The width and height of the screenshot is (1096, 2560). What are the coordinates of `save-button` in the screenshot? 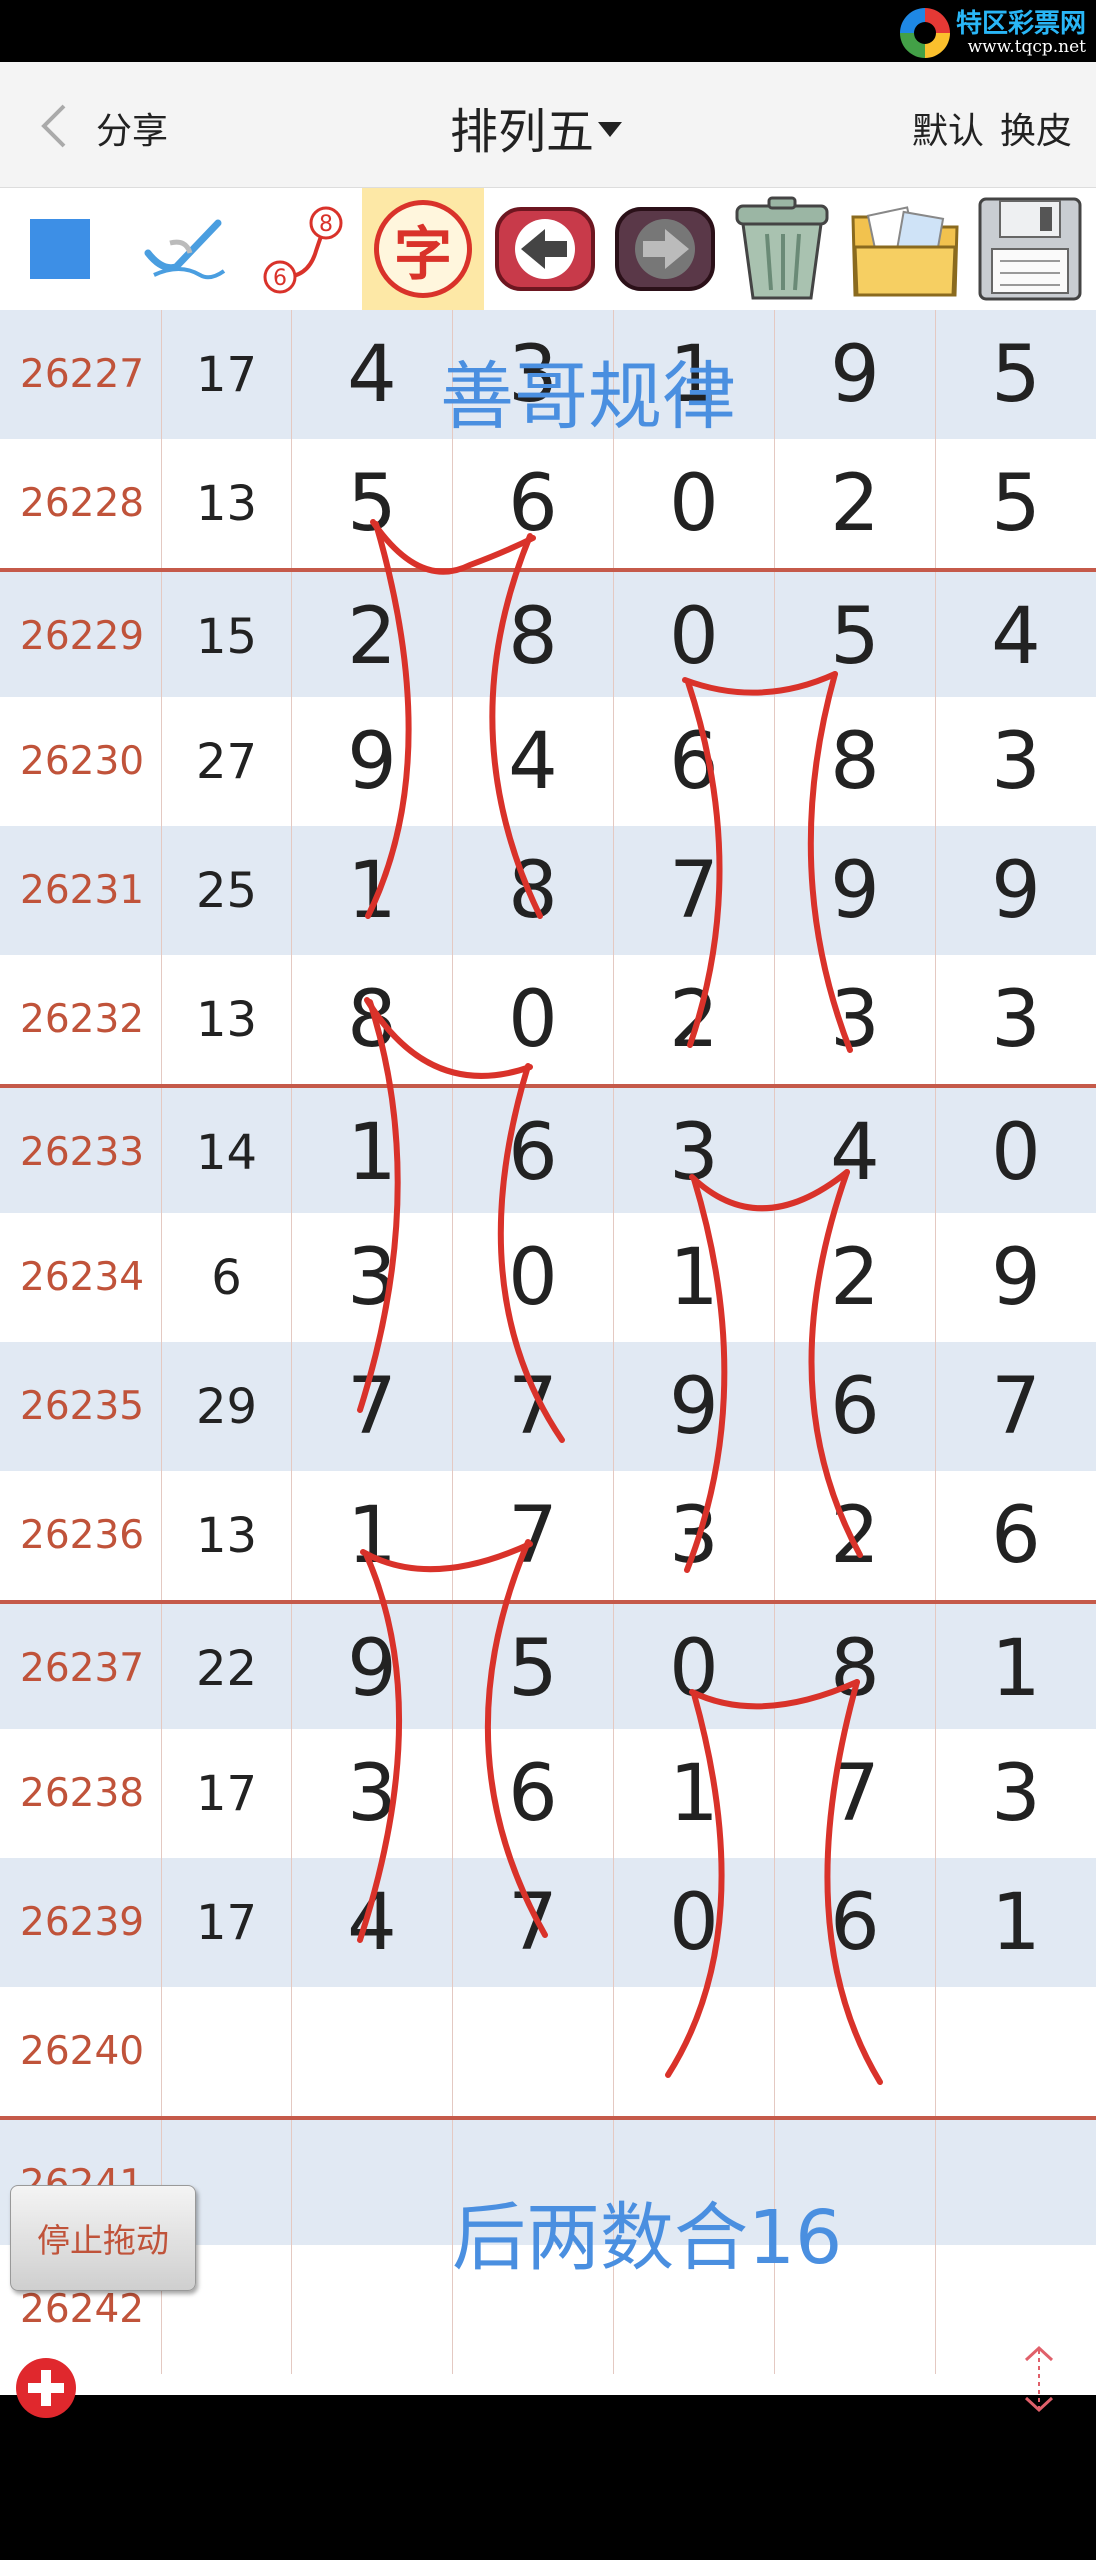 It's located at (1030, 249).